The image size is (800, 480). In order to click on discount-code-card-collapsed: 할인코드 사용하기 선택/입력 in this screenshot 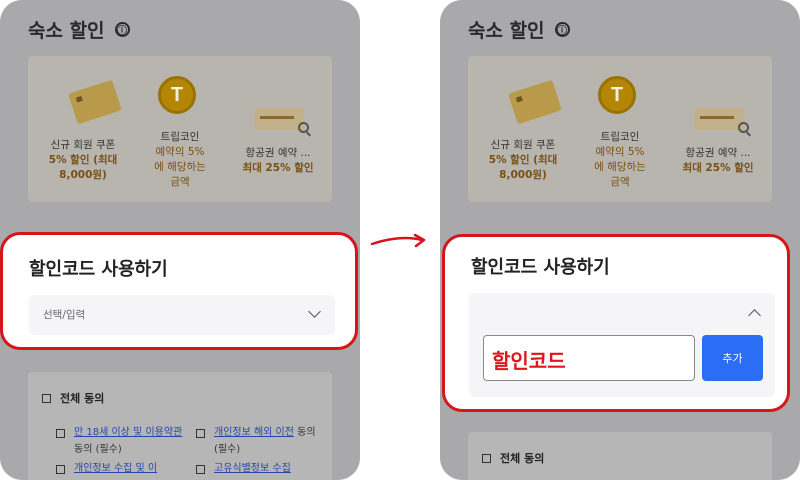, I will do `click(179, 291)`.